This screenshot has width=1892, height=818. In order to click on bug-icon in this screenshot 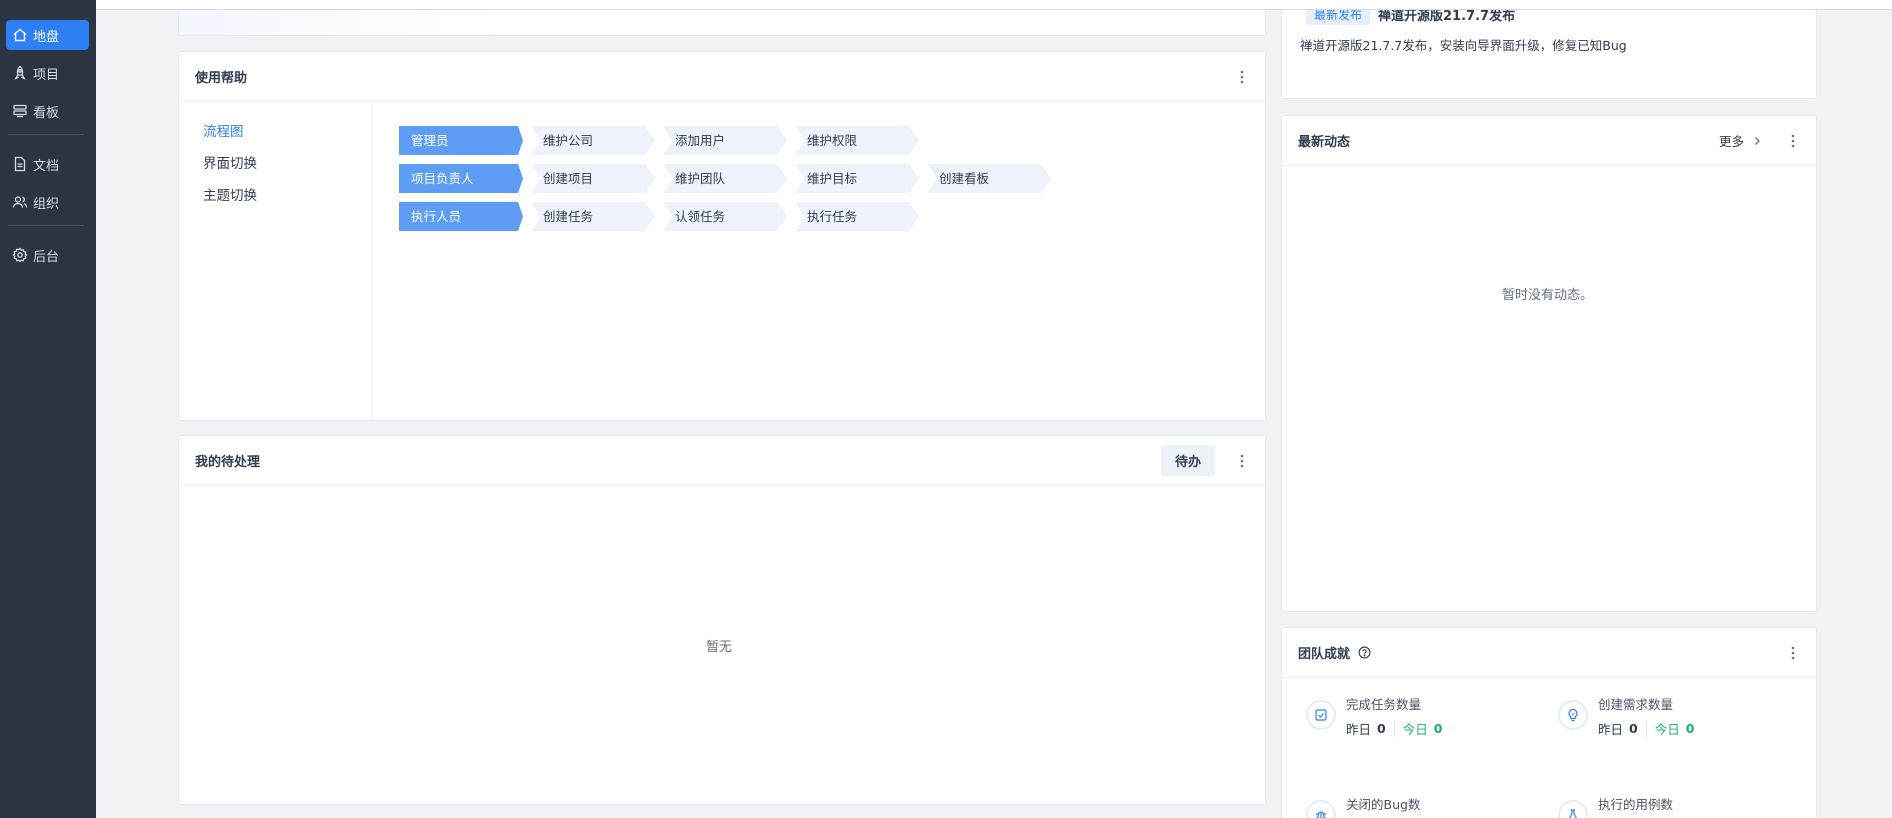, I will do `click(1321, 809)`.